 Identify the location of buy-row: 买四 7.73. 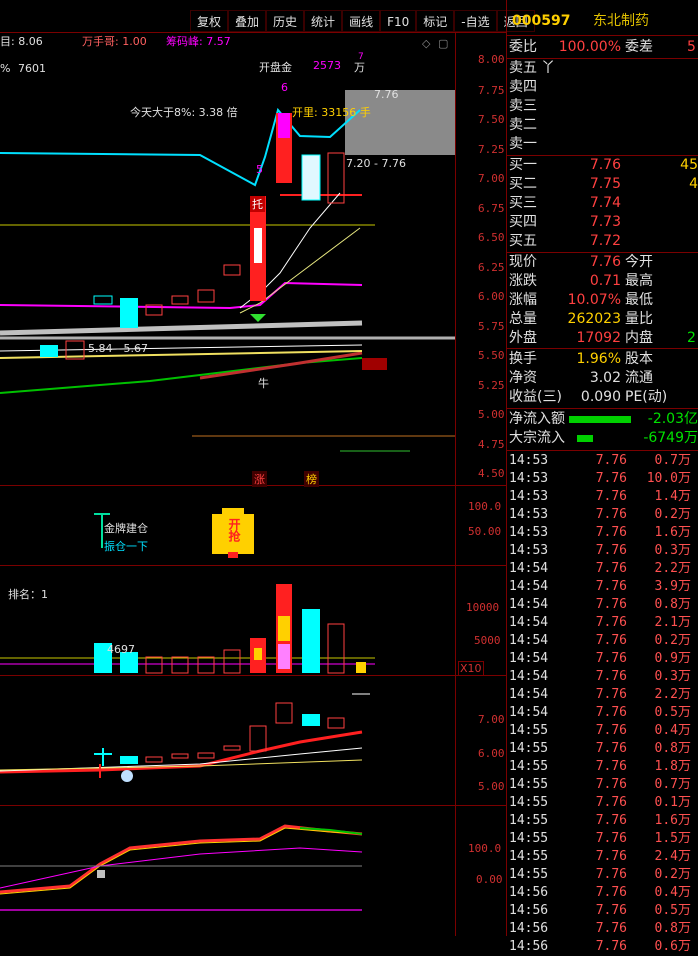
(602, 222).